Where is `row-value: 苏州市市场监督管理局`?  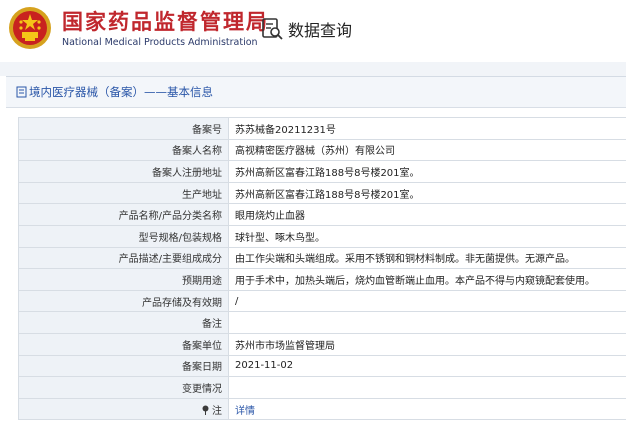 row-value: 苏州市市场监督管理局 is located at coordinates (427, 344).